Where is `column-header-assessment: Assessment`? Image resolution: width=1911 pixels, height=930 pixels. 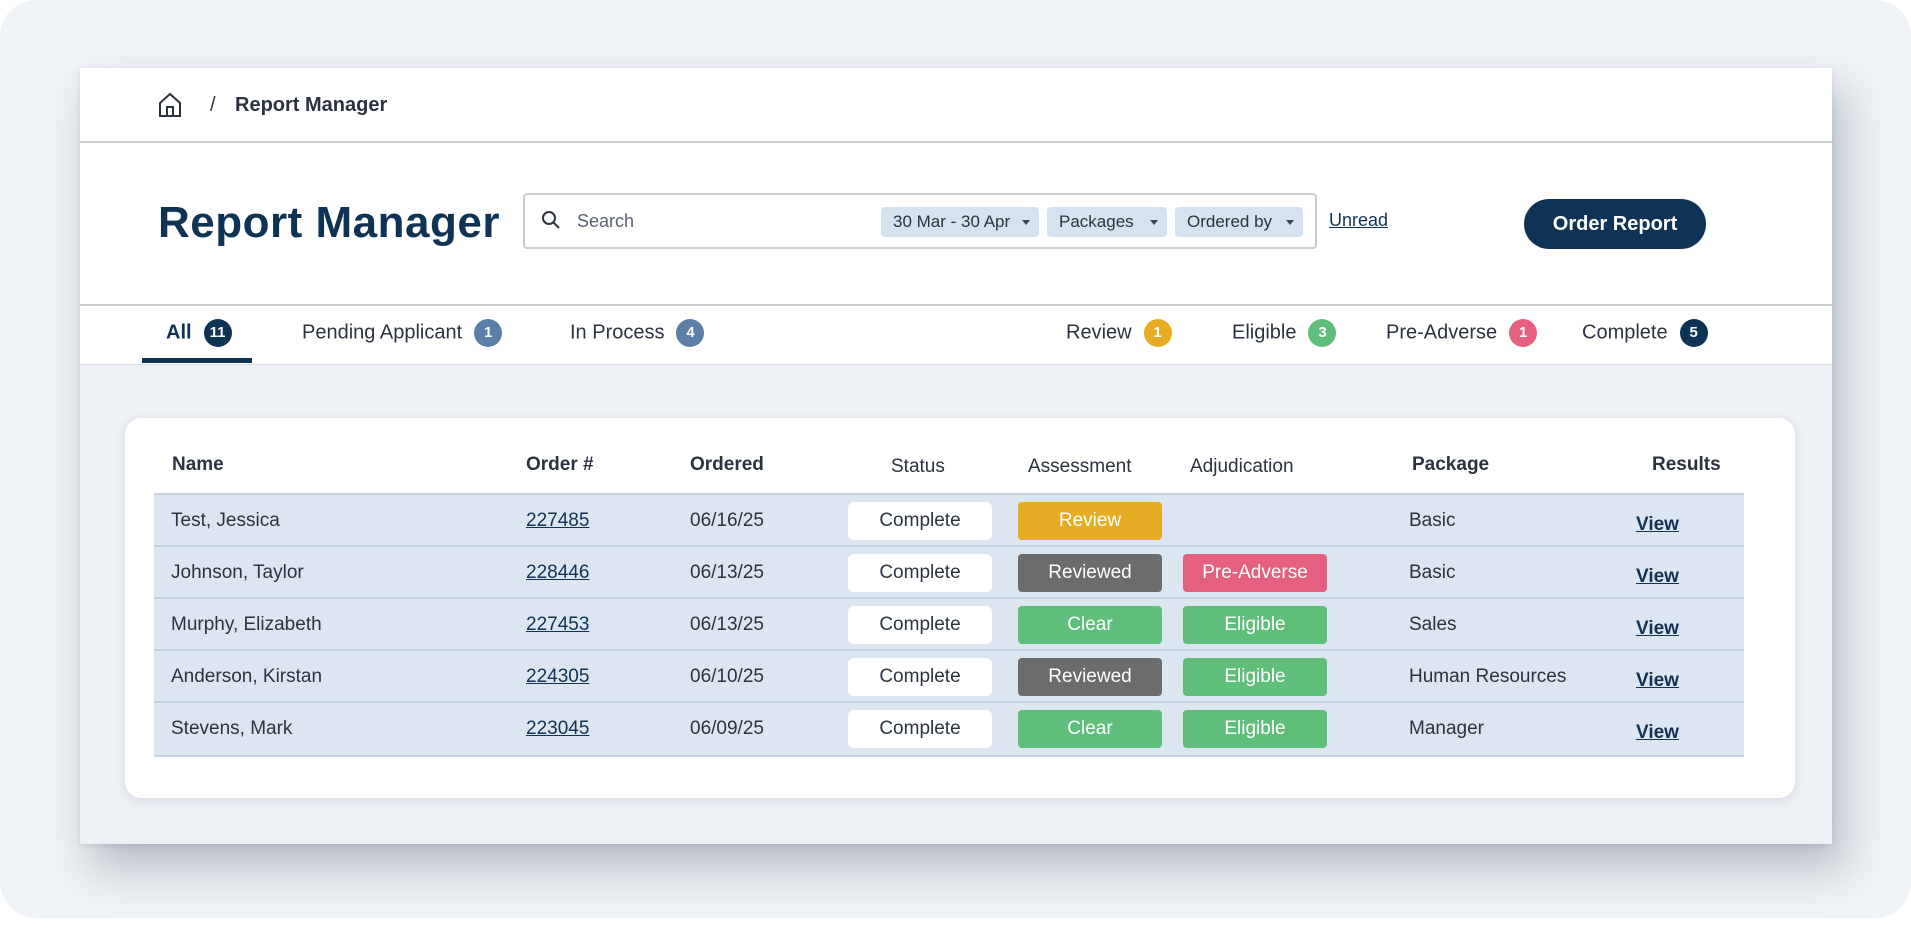 column-header-assessment: Assessment is located at coordinates (1080, 466).